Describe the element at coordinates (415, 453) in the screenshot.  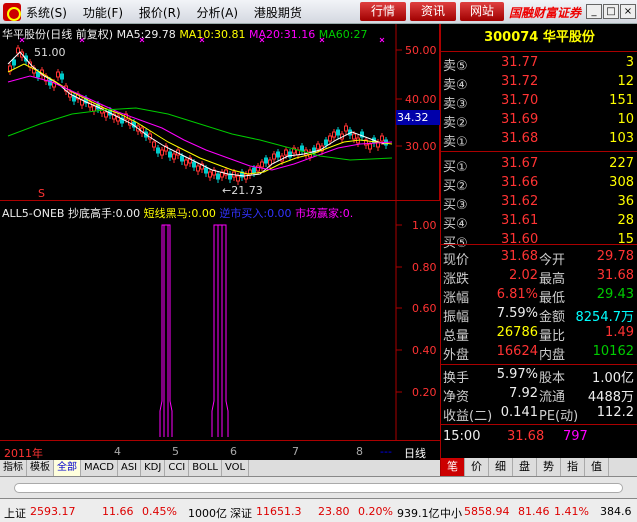
I see `period-label: 日线` at that location.